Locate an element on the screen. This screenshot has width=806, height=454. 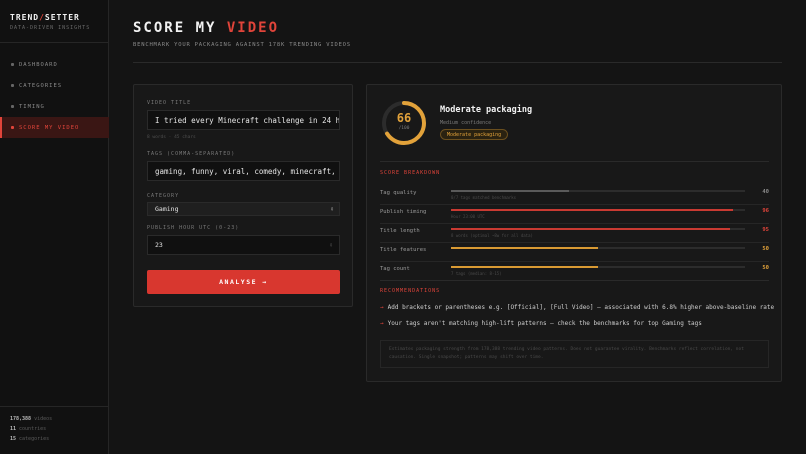
breakdown-label: Tag quality is located at coordinates (398, 193).